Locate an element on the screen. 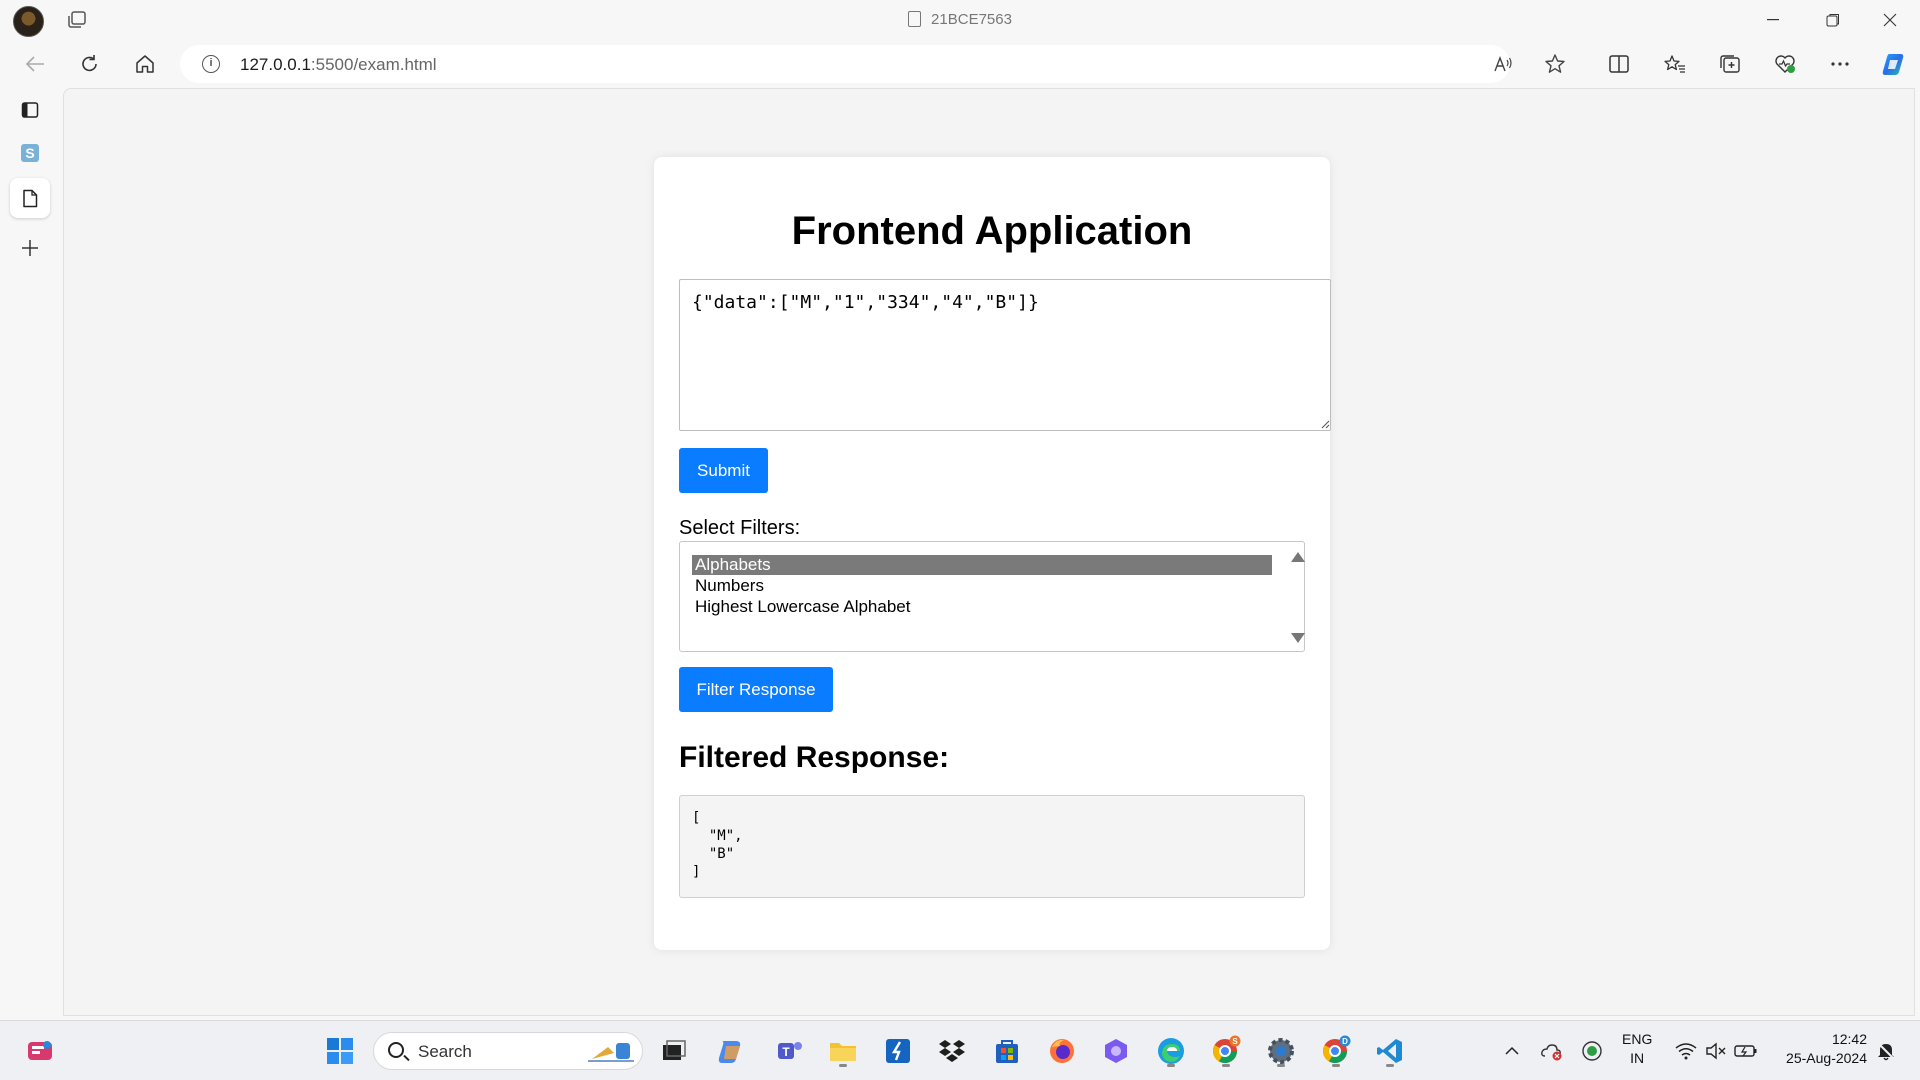  favorite-star-icon is located at coordinates (1555, 63).